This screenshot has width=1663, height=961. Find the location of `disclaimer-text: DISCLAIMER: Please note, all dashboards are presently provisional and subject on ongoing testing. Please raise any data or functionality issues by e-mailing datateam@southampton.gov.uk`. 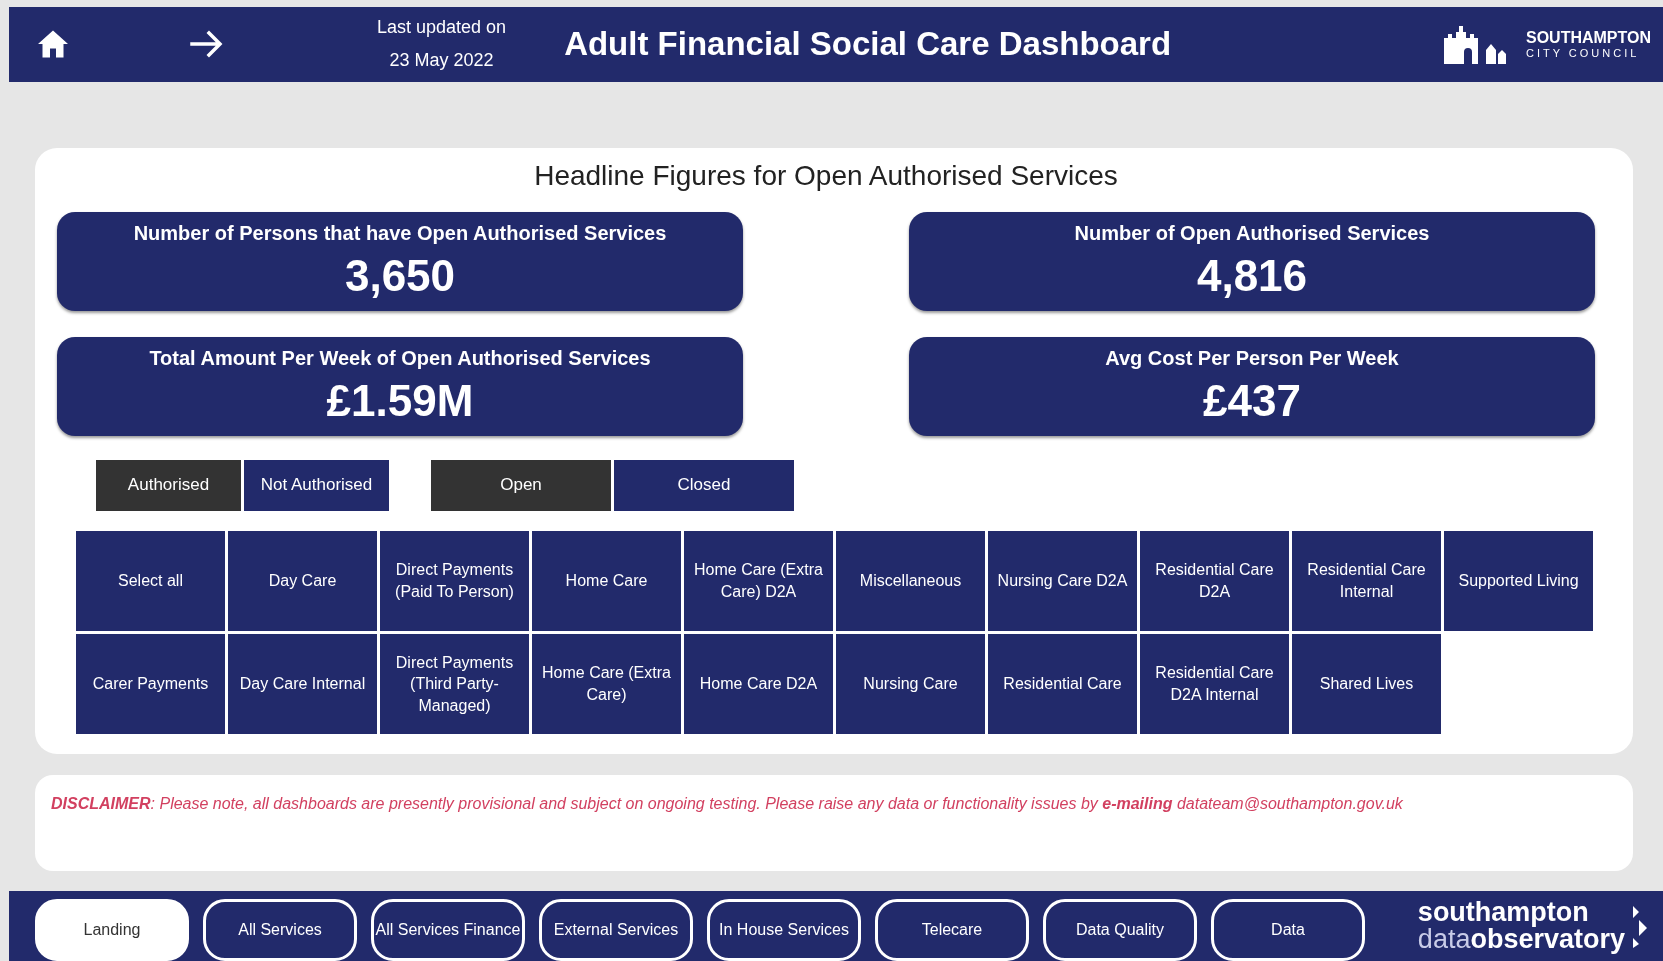

disclaimer-text: DISCLAIMER: Please note, all dashboards are presently provisional and subject on ongoing testing. Please raise any data or functionality issues by e-mailing datateam@southampton.gov.uk is located at coordinates (727, 804).